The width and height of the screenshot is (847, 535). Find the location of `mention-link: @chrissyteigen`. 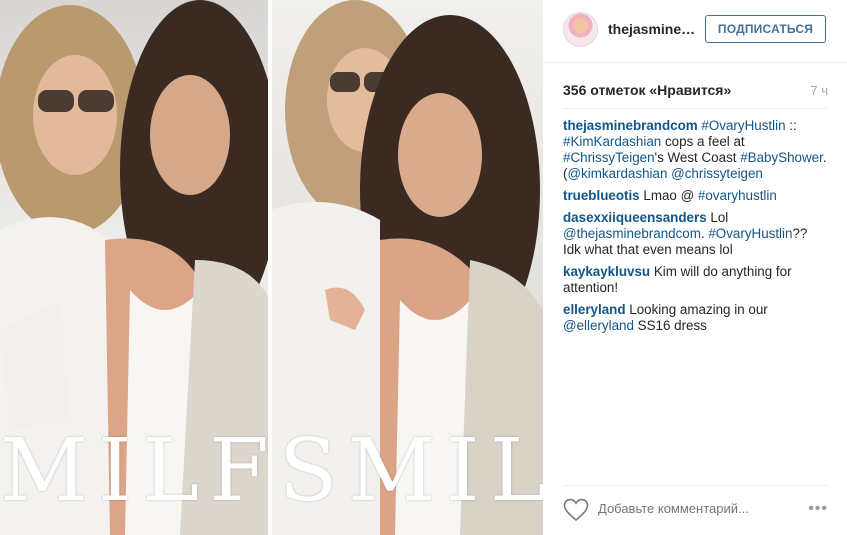

mention-link: @chrissyteigen is located at coordinates (717, 173).